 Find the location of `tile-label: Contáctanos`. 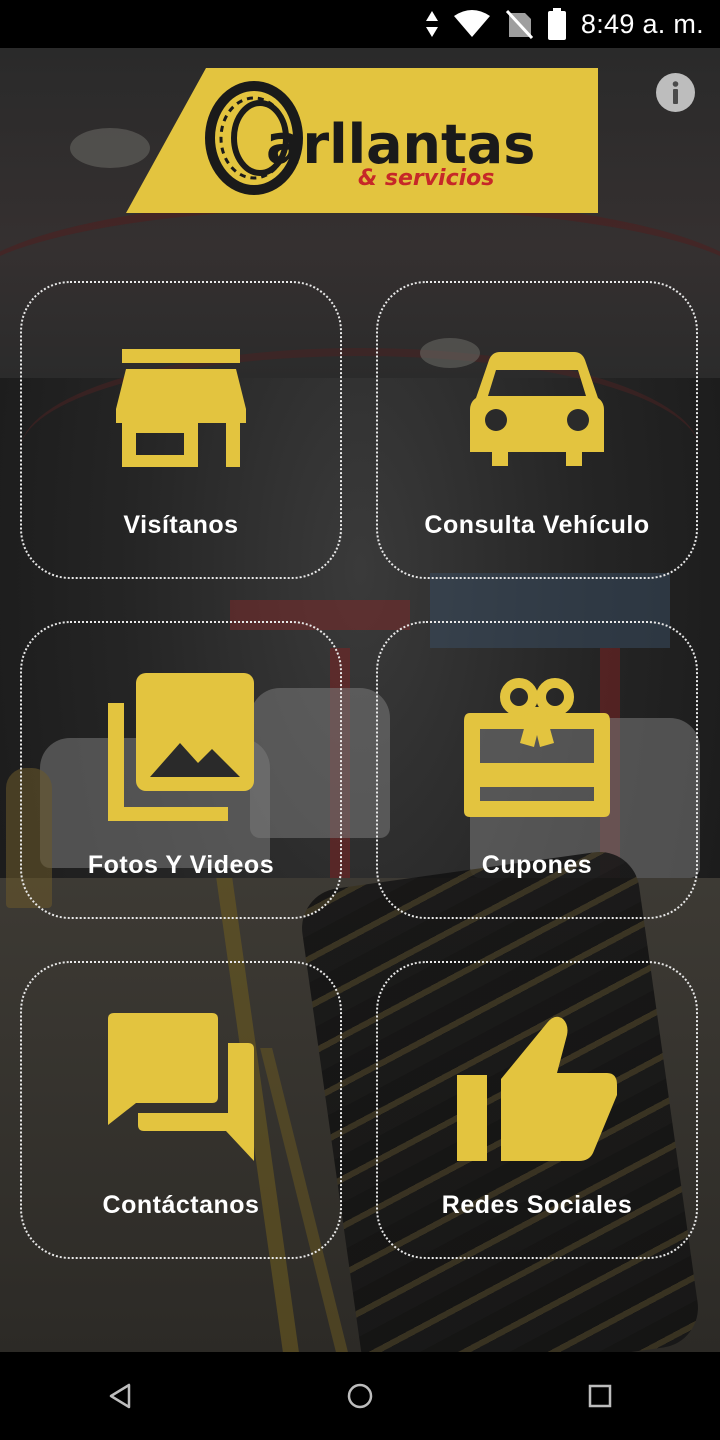

tile-label: Contáctanos is located at coordinates (181, 1205).